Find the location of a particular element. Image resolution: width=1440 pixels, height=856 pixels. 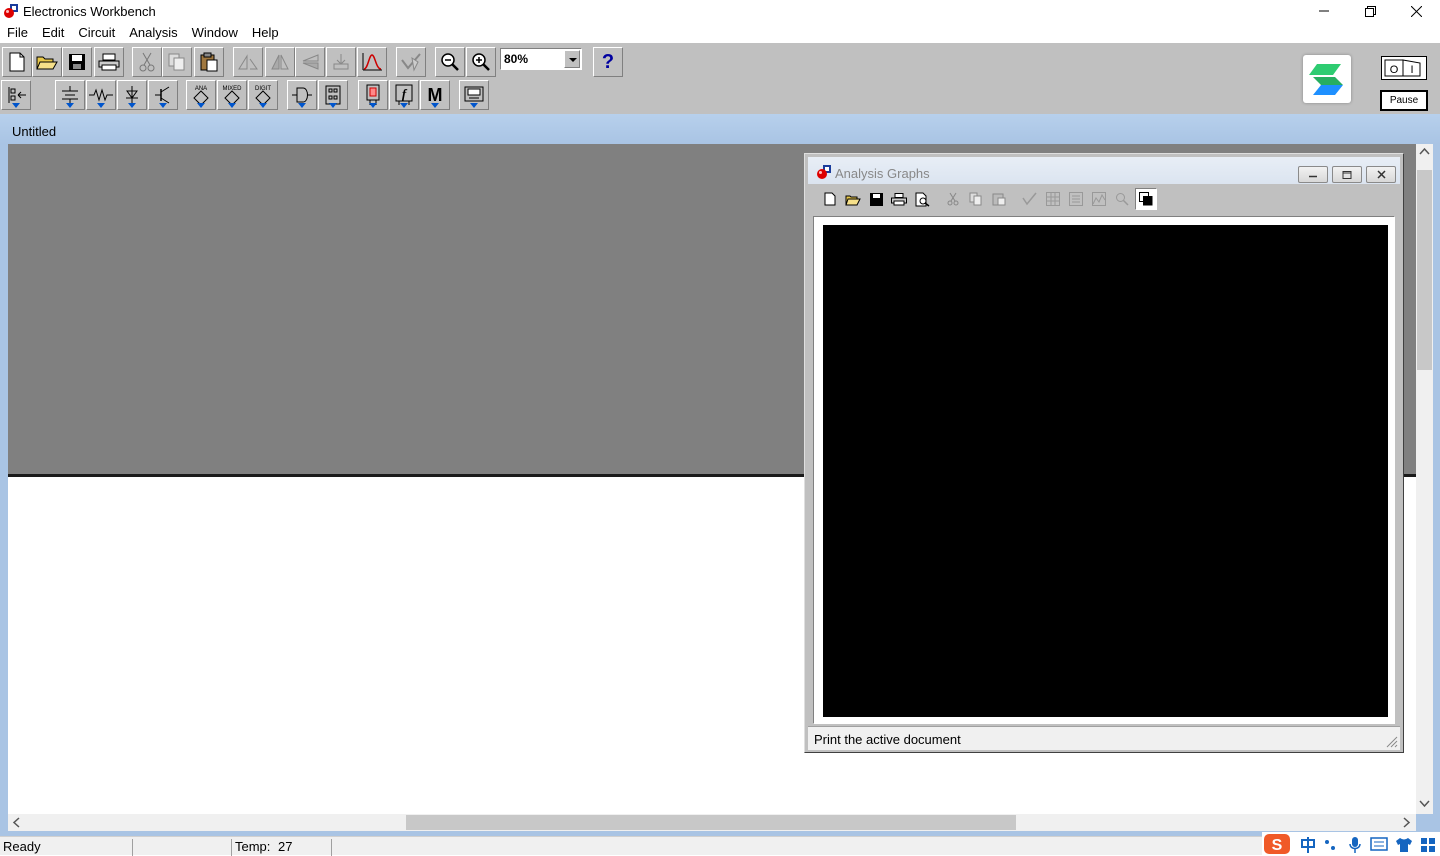

status-empty-cell is located at coordinates (182, 847).